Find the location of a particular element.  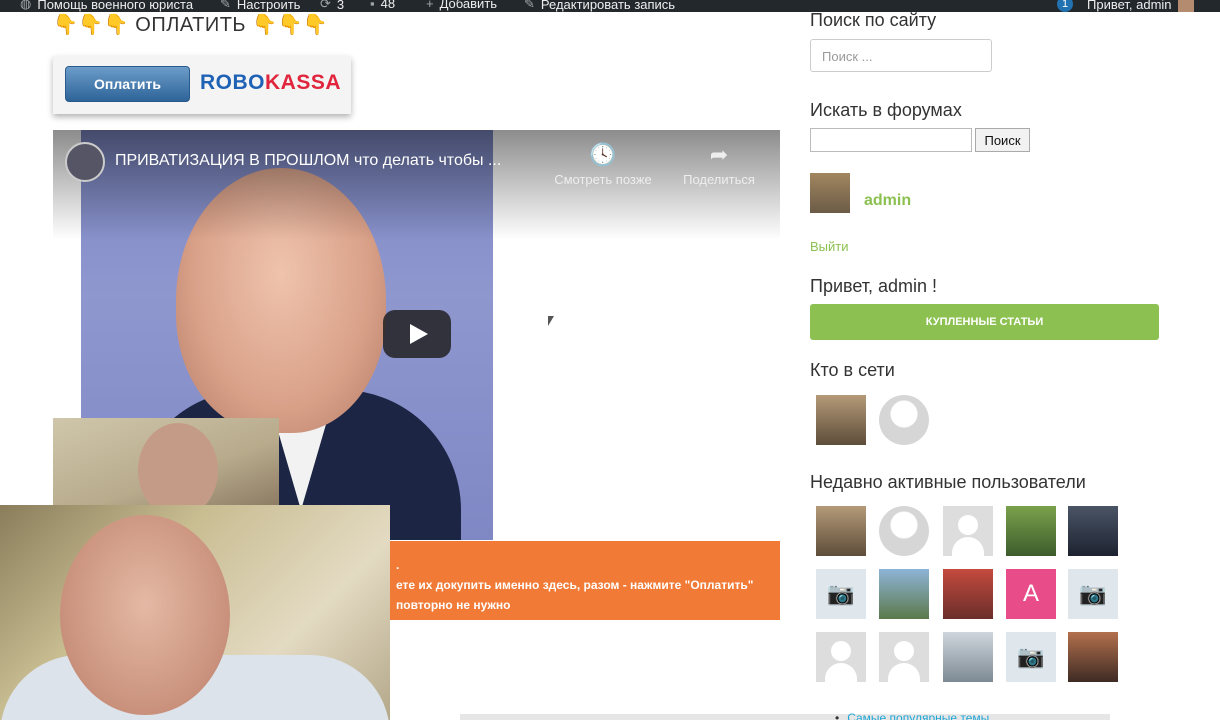

pay-heading-text: ОПЛАТИТЬ is located at coordinates (191, 25).